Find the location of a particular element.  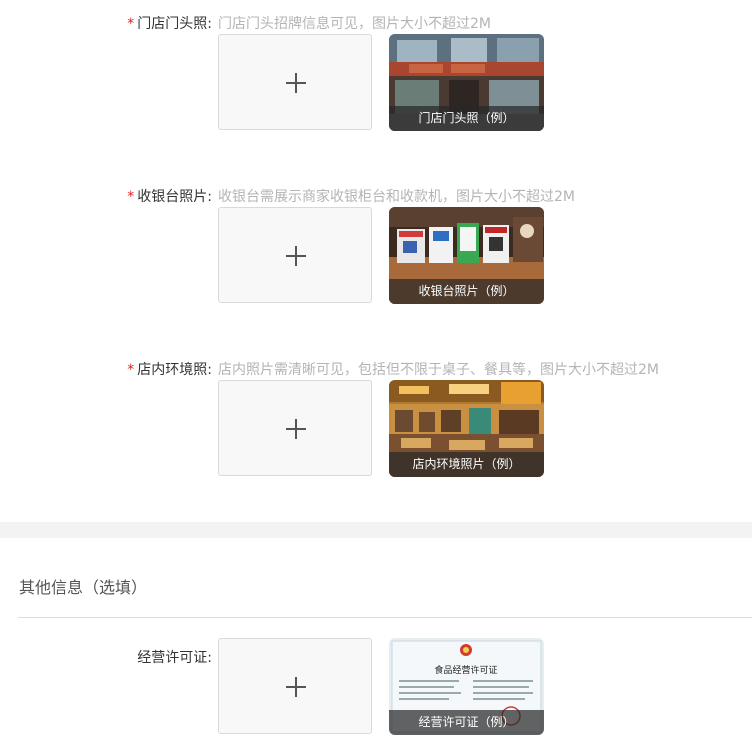

example-image-license: 食品经营许可证 经营许可证（例） is located at coordinates (466, 686).